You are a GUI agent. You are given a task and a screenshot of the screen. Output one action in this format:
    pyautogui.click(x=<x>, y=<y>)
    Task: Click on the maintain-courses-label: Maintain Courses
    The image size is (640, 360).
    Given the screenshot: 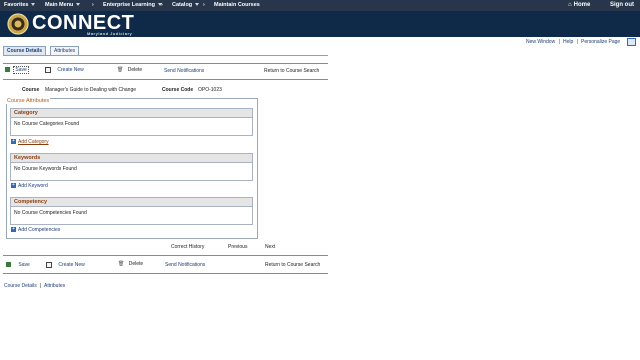 What is the action you would take?
    pyautogui.click(x=237, y=5)
    